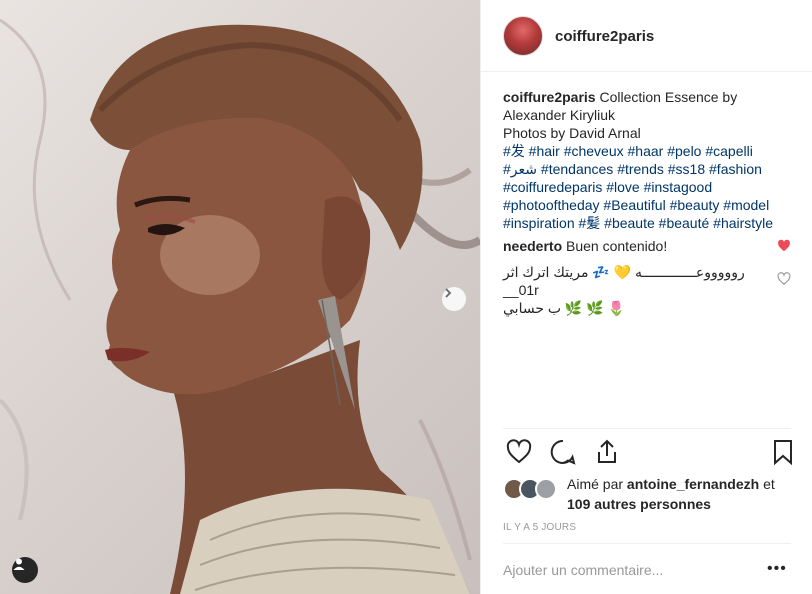 The height and width of the screenshot is (594, 812). I want to click on post-header: coiffure2paris, so click(646, 36).